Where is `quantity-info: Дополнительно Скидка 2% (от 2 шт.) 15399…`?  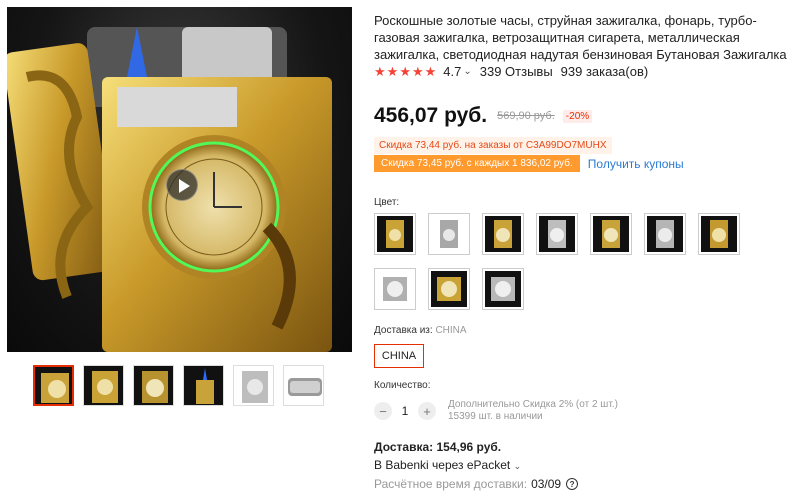
quantity-info: Дополнительно Скидка 2% (от 2 шт.) 15399… is located at coordinates (533, 411).